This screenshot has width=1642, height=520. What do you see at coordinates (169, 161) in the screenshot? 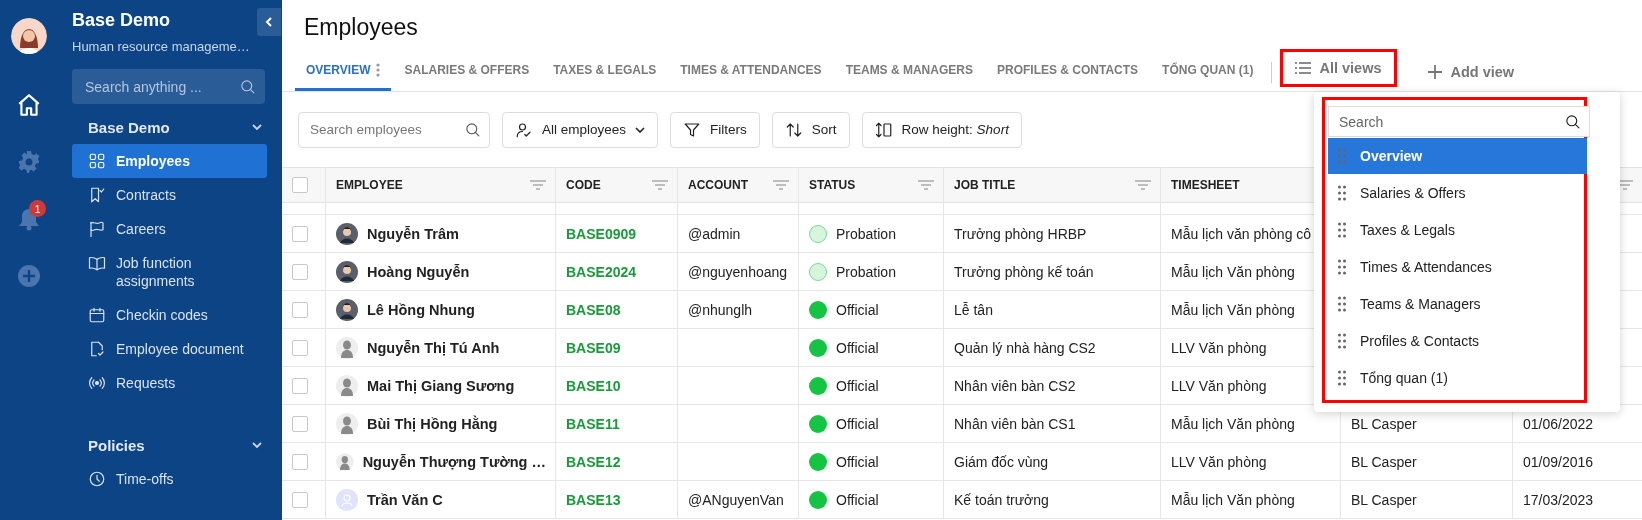
I see `sidebar-item: Employees` at bounding box center [169, 161].